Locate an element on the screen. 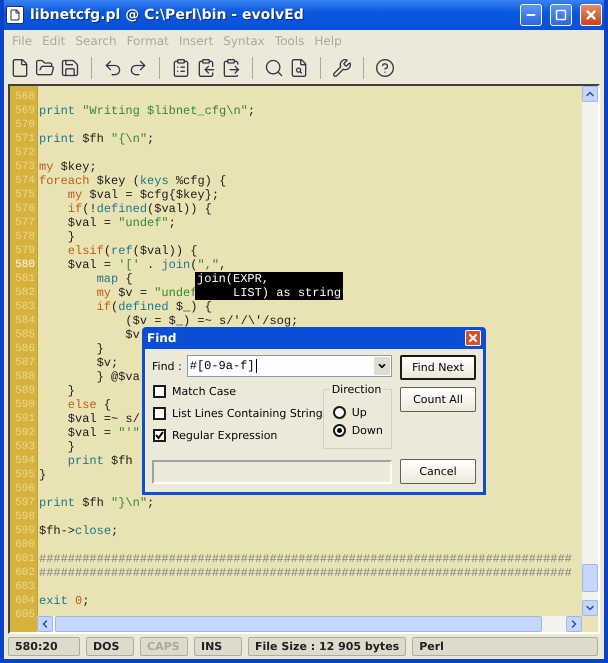 Image resolution: width=608 pixels, height=663 pixels. line-number: 573 is located at coordinates (25, 167).